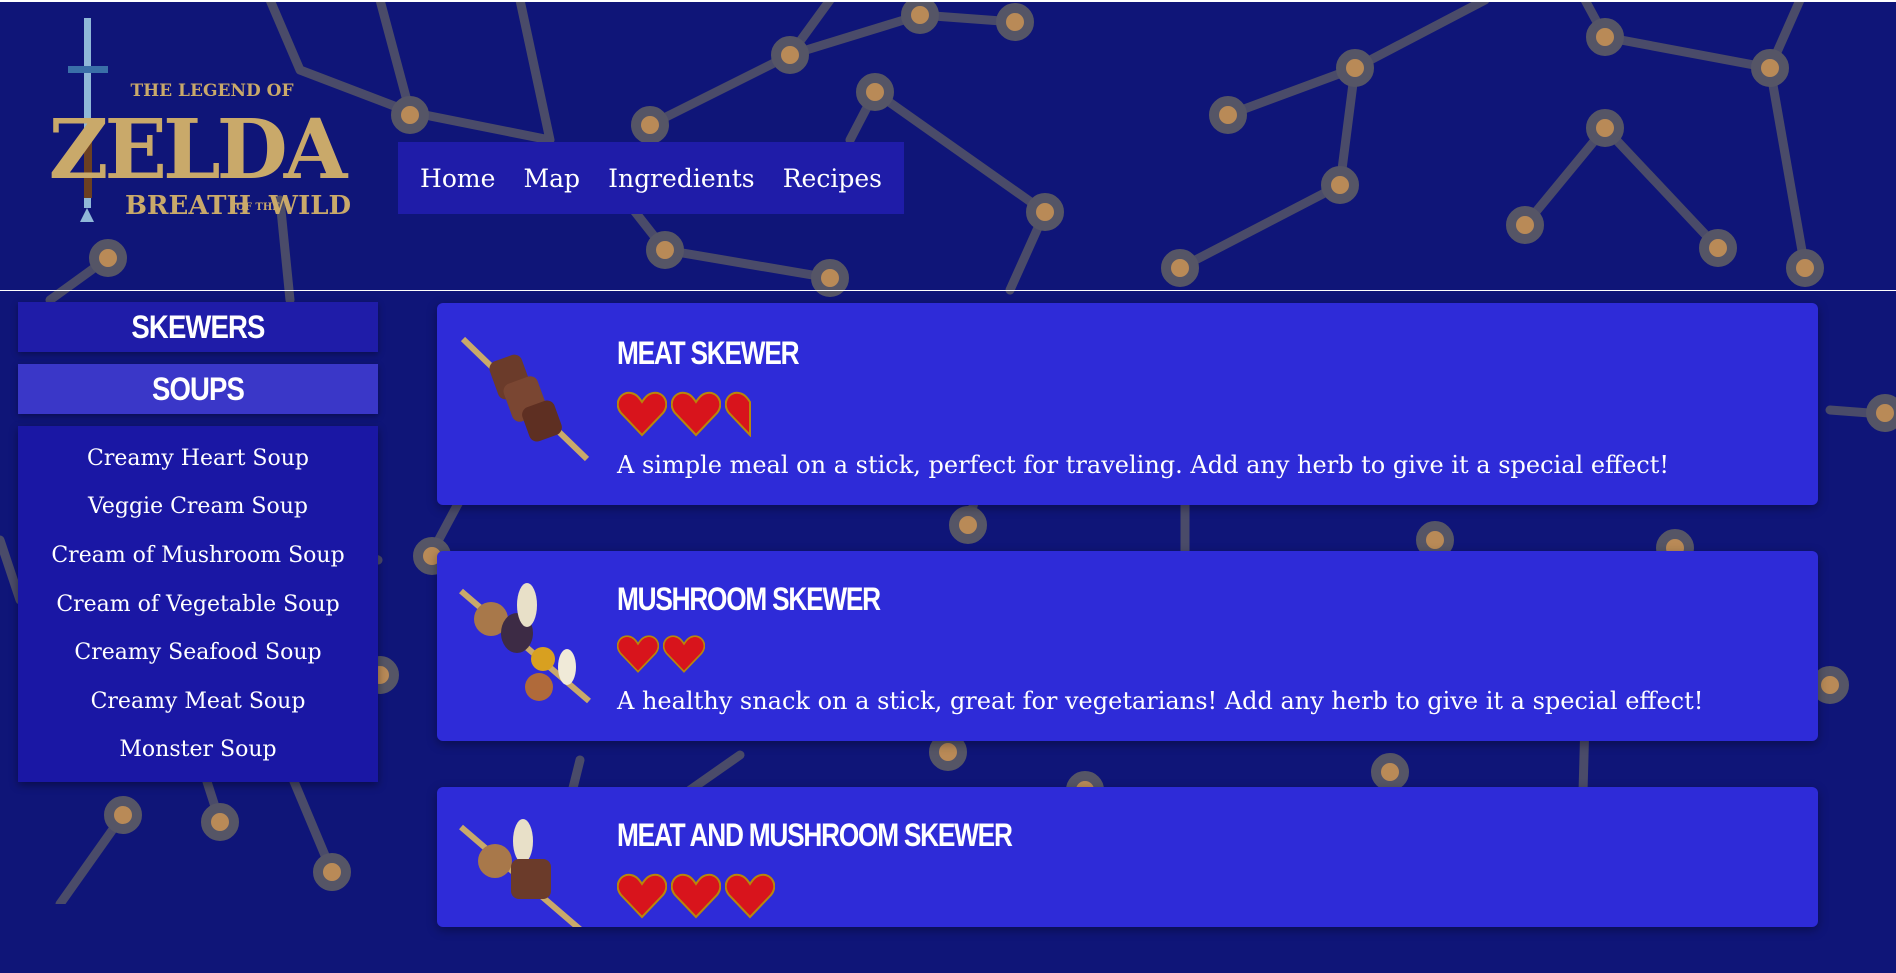 The width and height of the screenshot is (1896, 973). Describe the element at coordinates (457, 178) in the screenshot. I see `nav-home: Home` at that location.